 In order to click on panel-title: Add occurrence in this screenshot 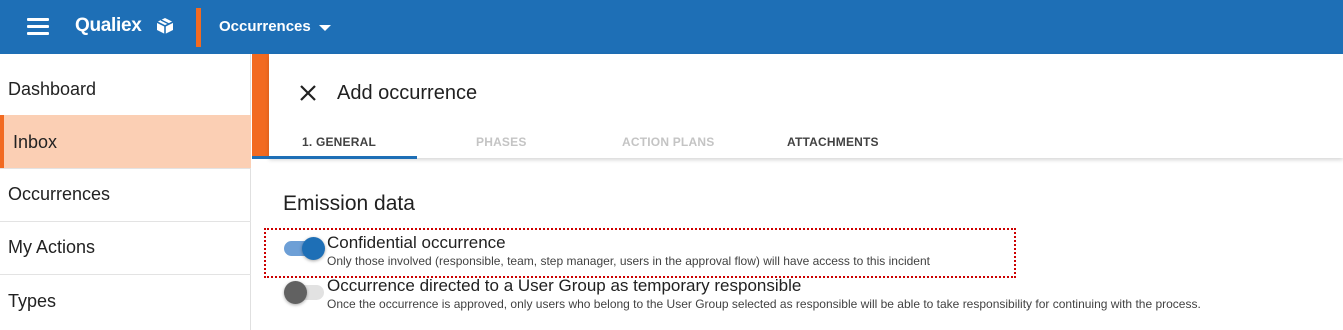, I will do `click(407, 93)`.